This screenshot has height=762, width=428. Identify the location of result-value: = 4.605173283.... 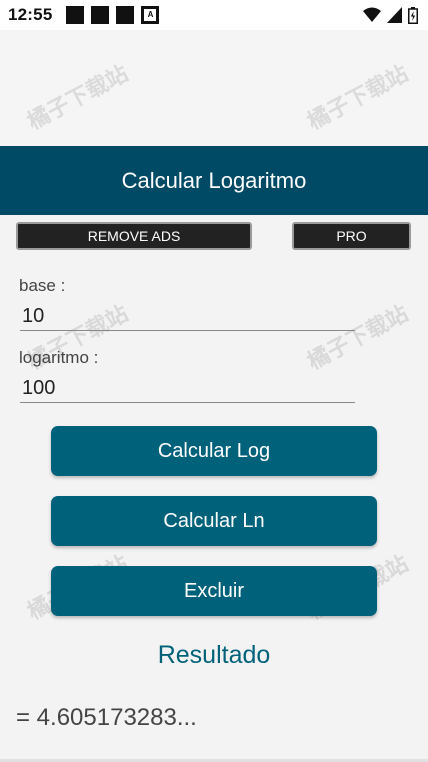
(106, 717).